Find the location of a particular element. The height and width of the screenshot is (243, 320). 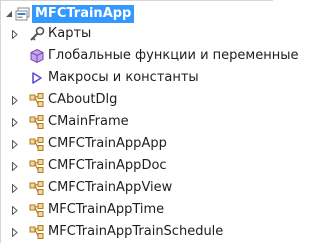

tree-item-label: Макросы и константы is located at coordinates (123, 77).